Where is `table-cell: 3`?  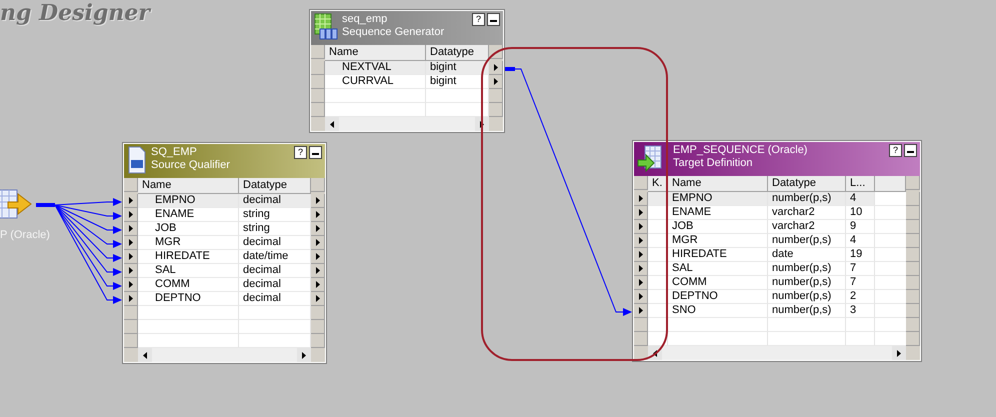 table-cell: 3 is located at coordinates (860, 311).